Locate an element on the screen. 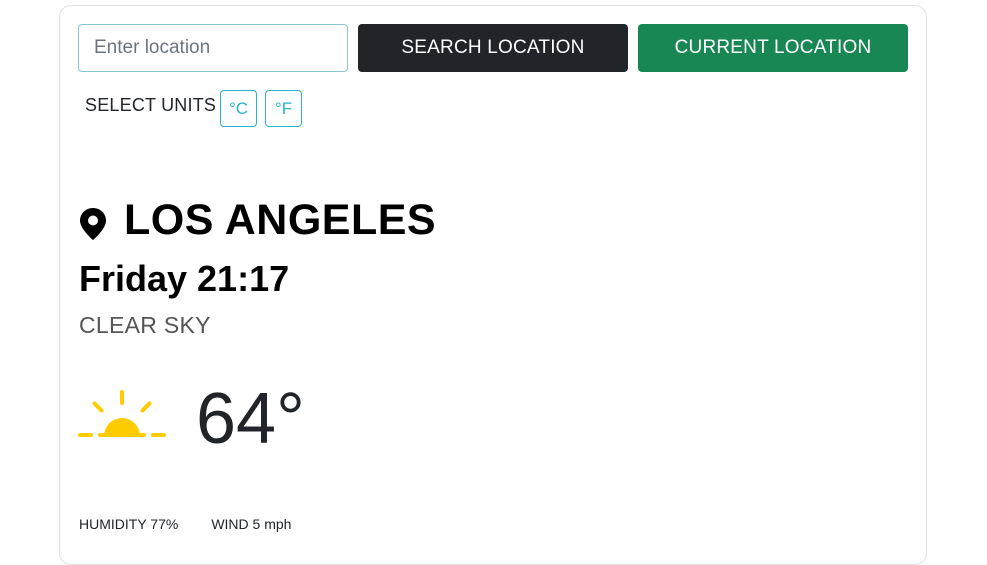 Image resolution: width=987 pixels, height=565 pixels. current-location-button: CURRENT LOCATION is located at coordinates (773, 48).